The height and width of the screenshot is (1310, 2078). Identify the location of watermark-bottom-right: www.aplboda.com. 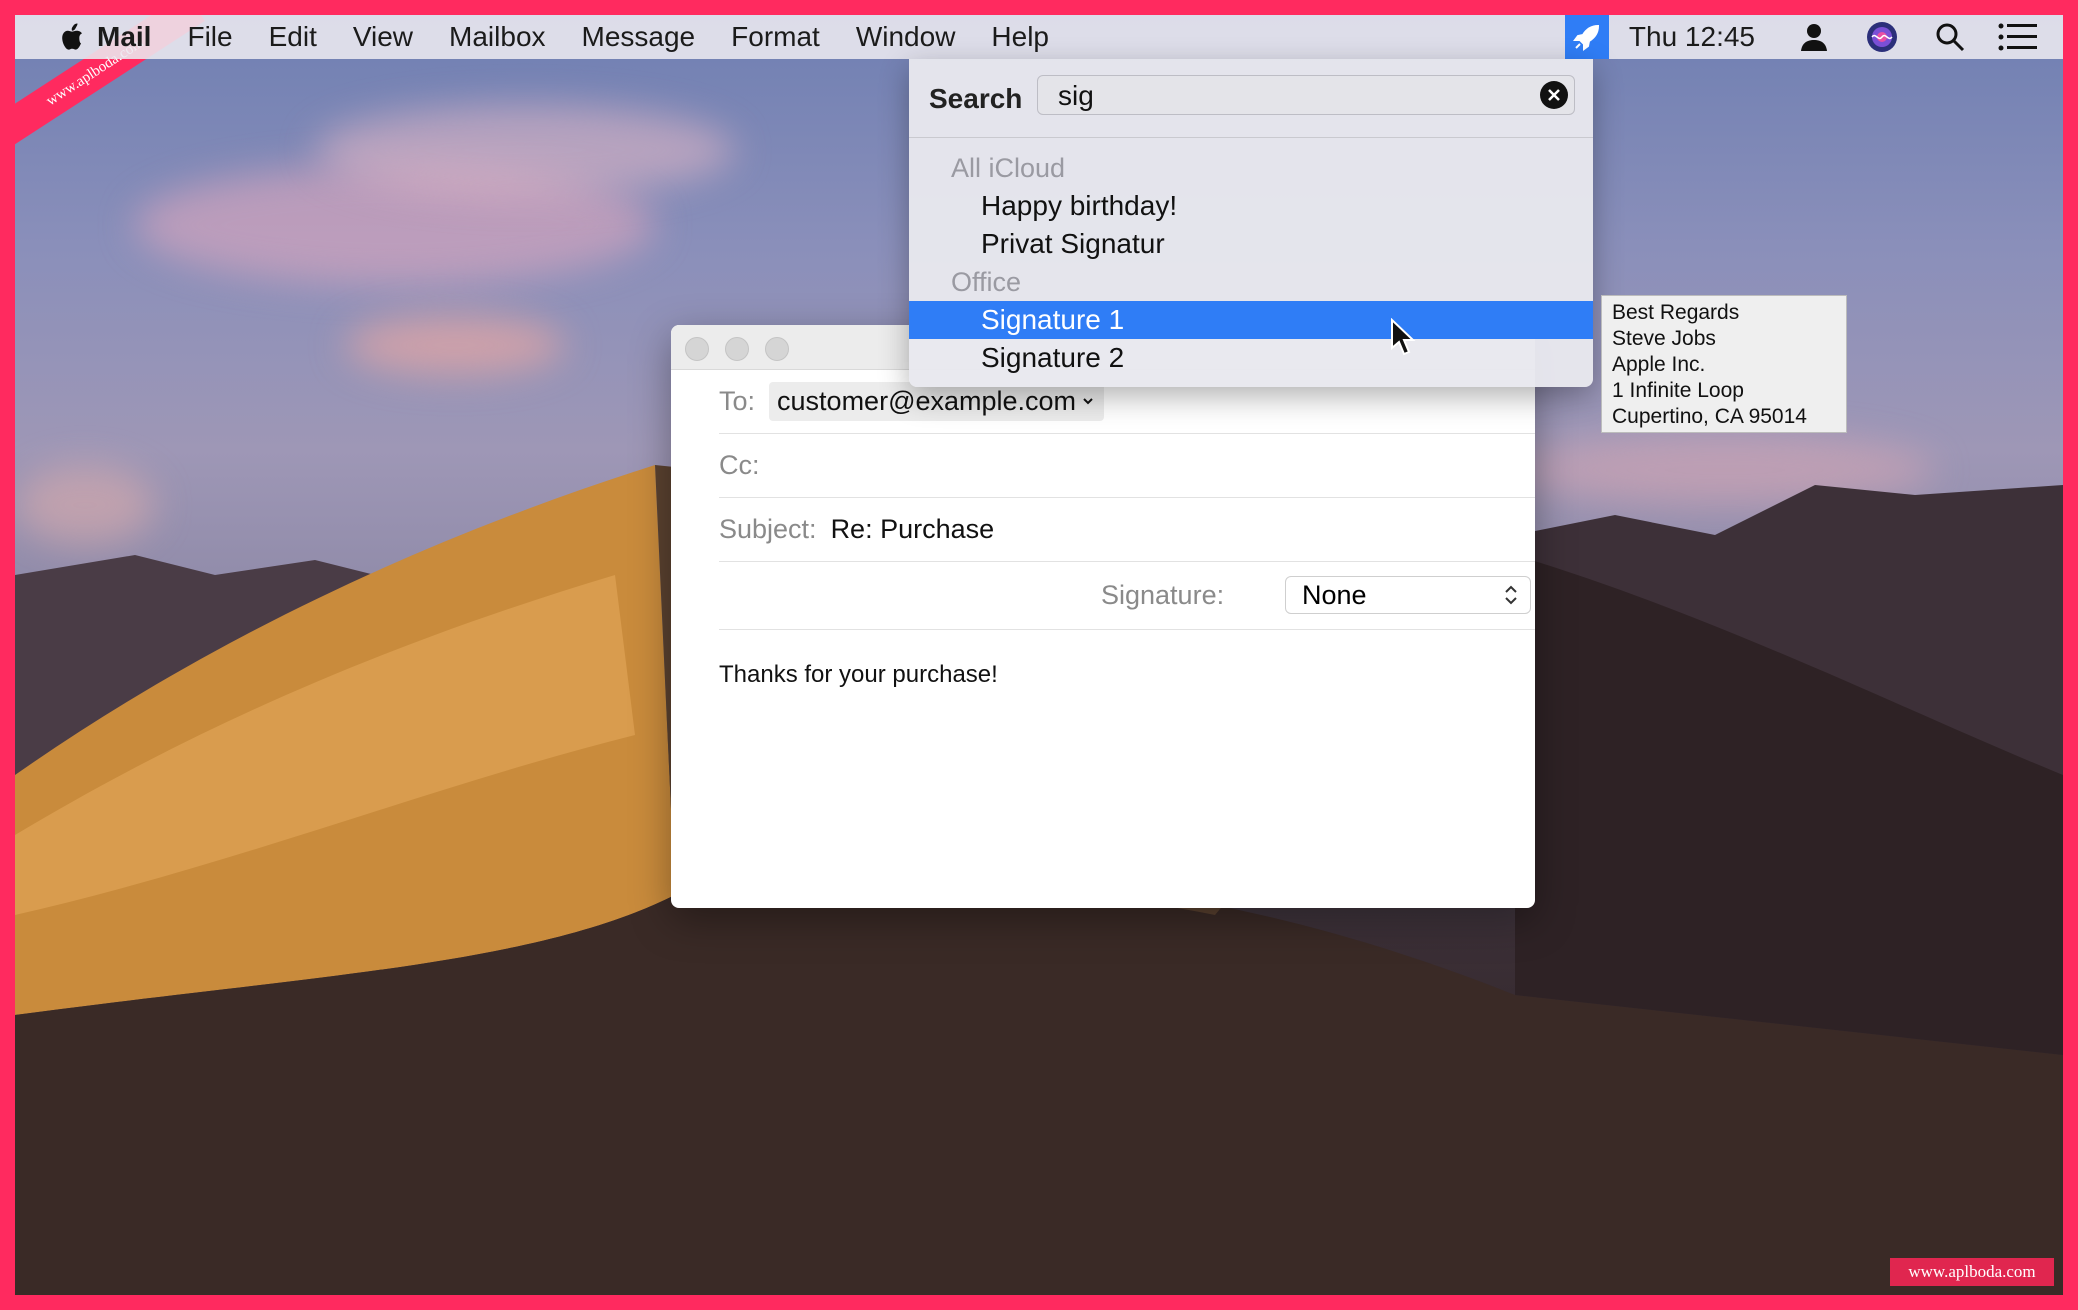
(1972, 1272).